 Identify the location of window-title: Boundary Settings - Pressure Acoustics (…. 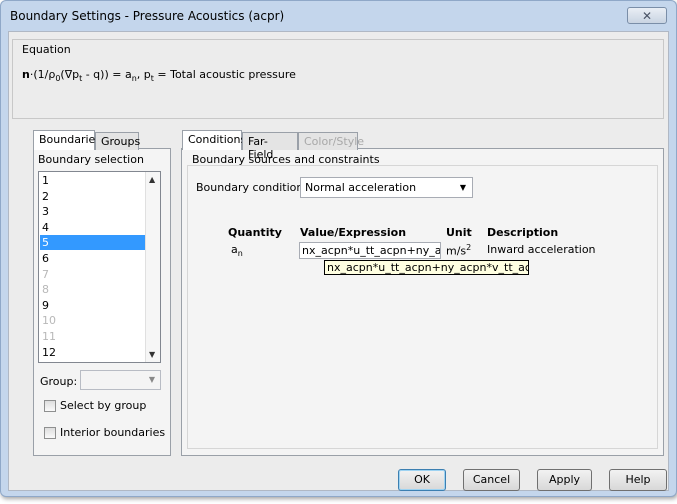
(147, 16).